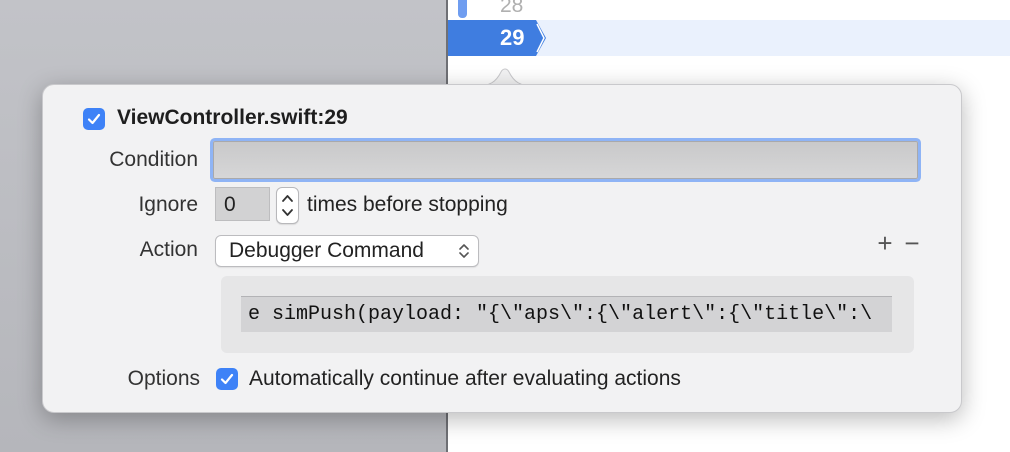 The height and width of the screenshot is (452, 1010). I want to click on ignore-count-stepper, so click(287, 205).